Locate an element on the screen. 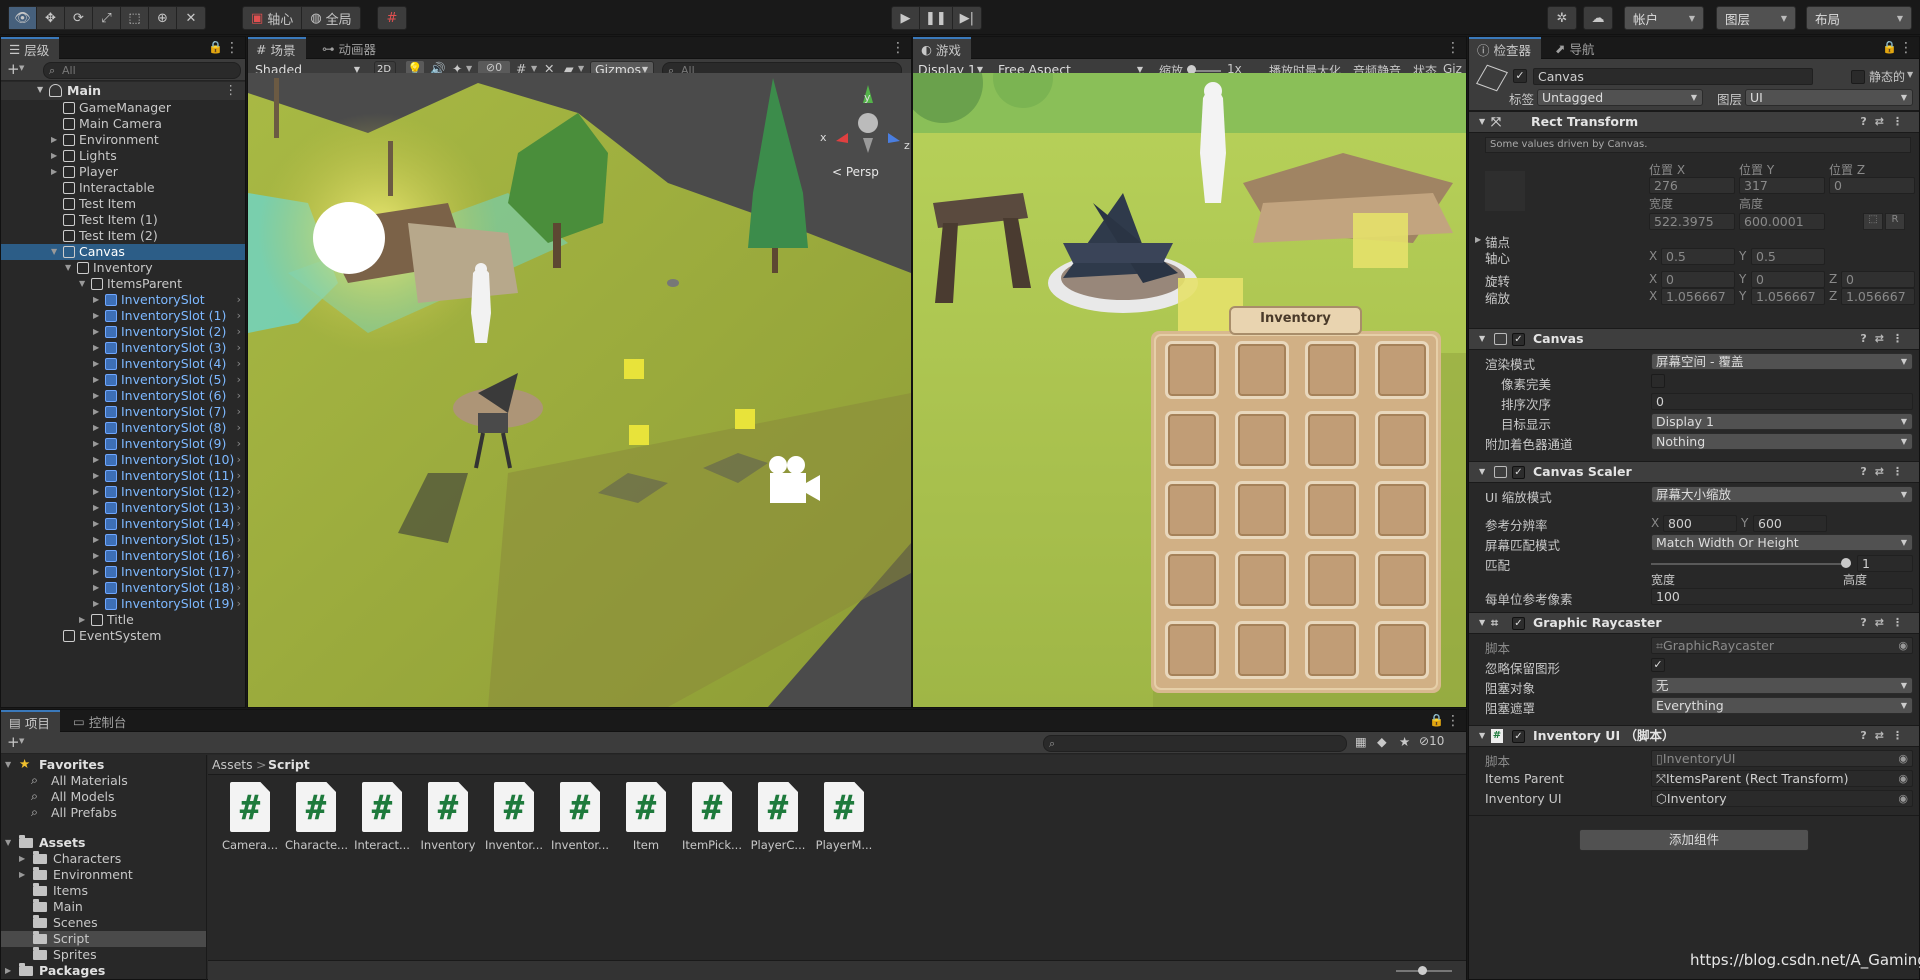 This screenshot has height=980, width=1920. inventory-ui-header: ▼ # ✓ Inventory UI （脚本） ?⇄⋮ is located at coordinates (1694, 736).